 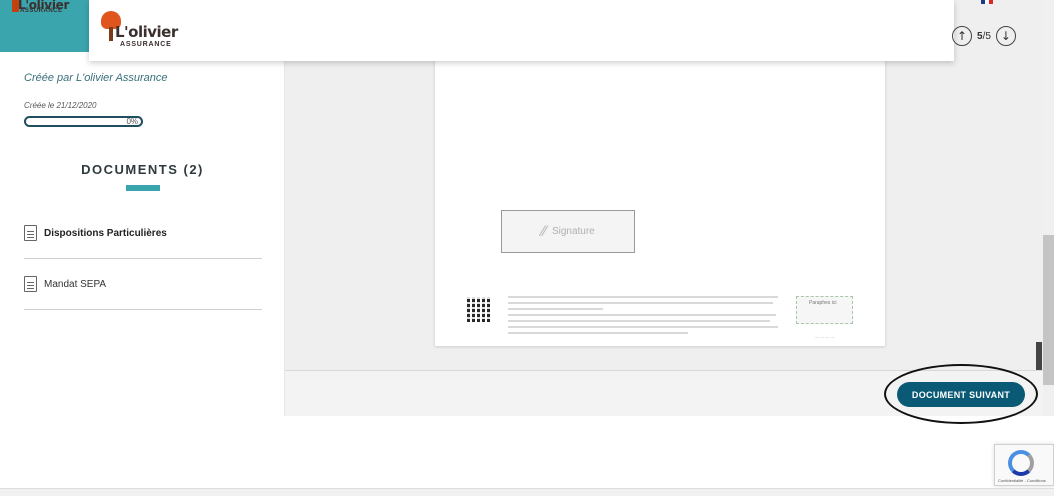 I want to click on main-logo: L'olivier ASSURANCE, so click(x=141, y=30).